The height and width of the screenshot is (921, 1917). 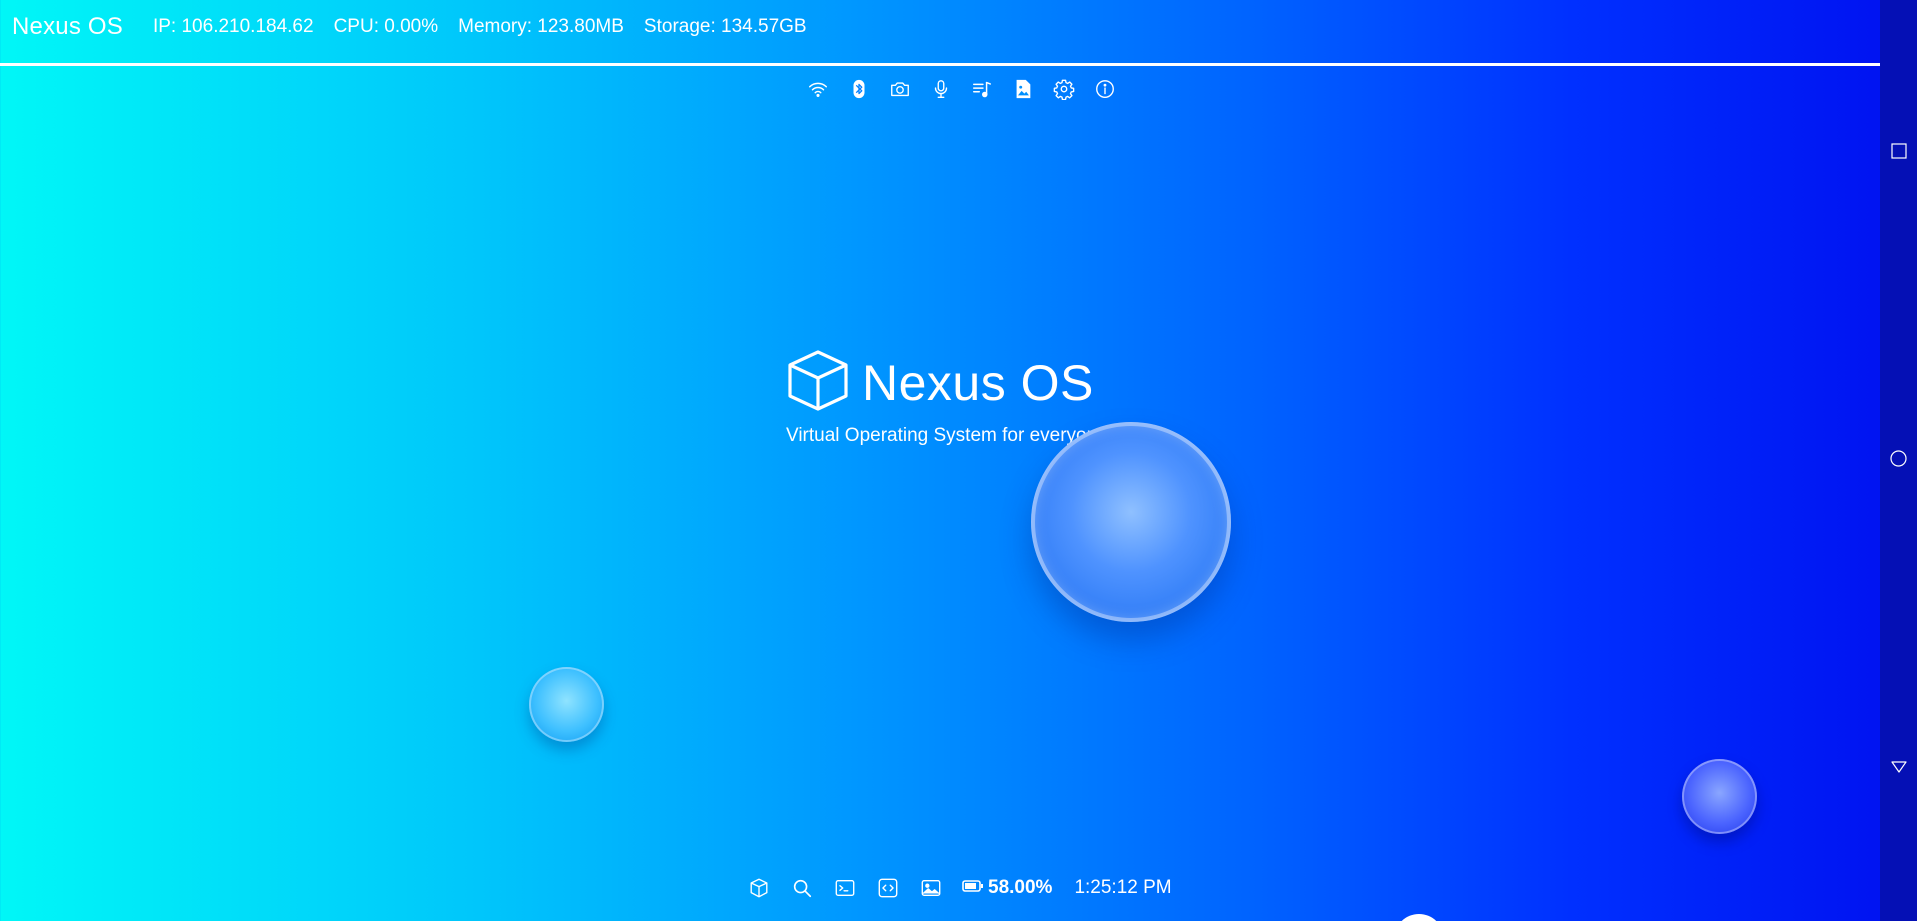 What do you see at coordinates (1105, 89) in the screenshot?
I see `info-icon` at bounding box center [1105, 89].